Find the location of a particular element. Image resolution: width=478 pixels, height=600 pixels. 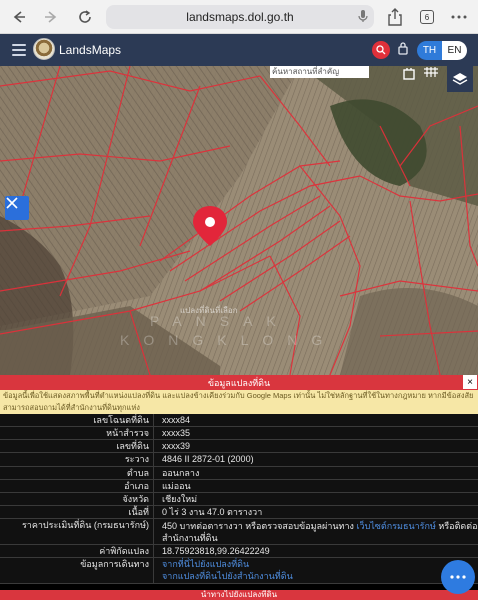

share-icon is located at coordinates (395, 17).